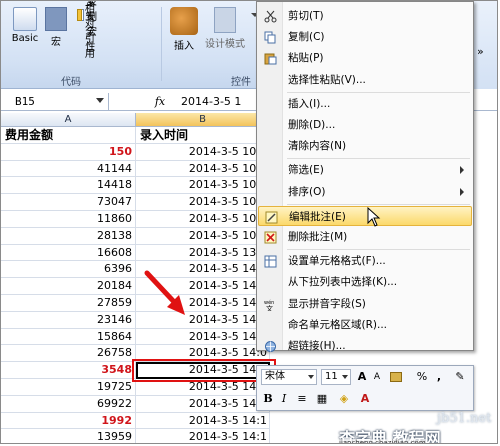 Image resolution: width=500 pixels, height=446 pixels. I want to click on cell-amount: 73047, so click(68, 202).